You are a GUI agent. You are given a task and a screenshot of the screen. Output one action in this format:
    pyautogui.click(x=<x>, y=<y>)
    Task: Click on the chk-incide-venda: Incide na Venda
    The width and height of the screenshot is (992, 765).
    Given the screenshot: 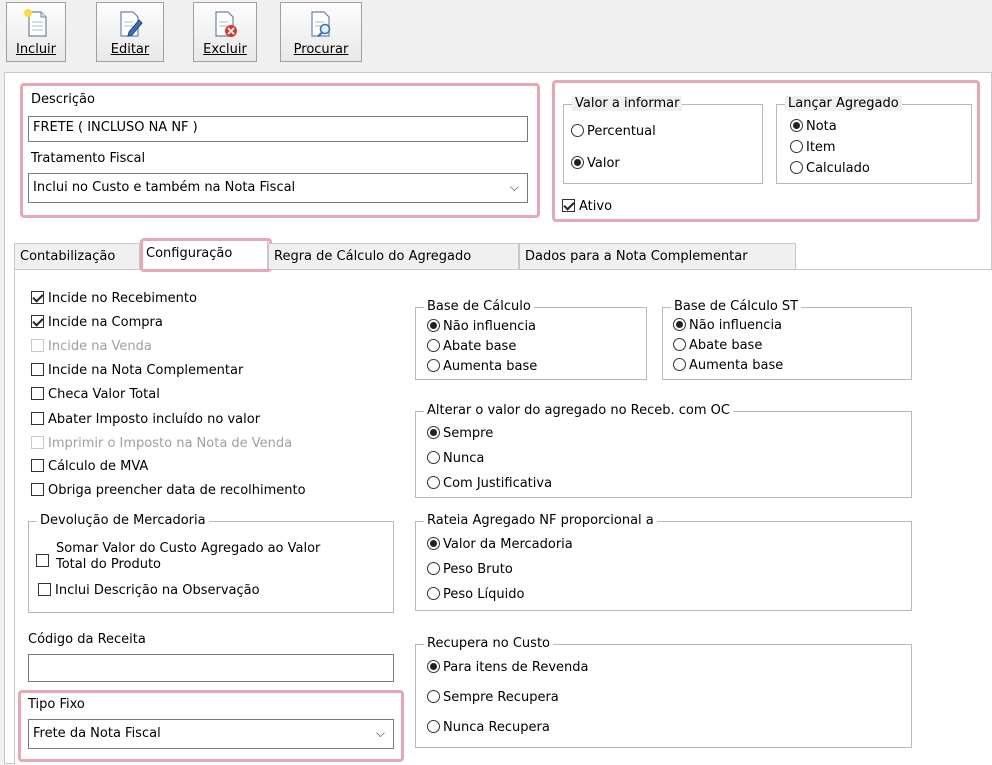 What is the action you would take?
    pyautogui.click(x=91, y=346)
    